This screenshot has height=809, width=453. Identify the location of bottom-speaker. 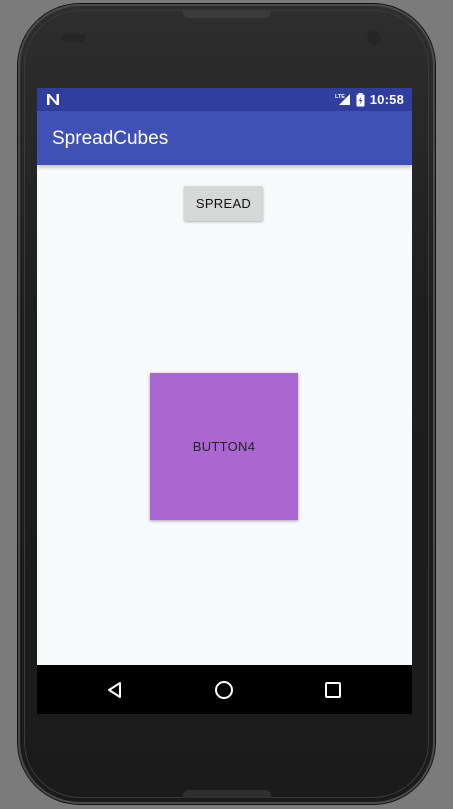
(227, 794).